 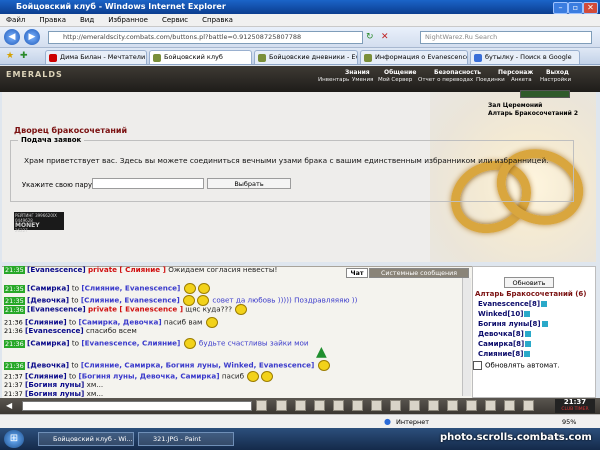 I want to click on close-button: ✕, so click(x=590, y=8).